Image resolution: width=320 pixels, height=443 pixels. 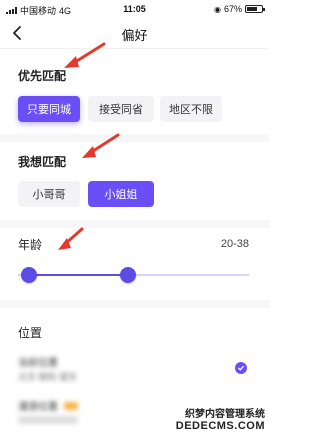 I want to click on roaming-label-text: 漫游位置, so click(x=38, y=407).